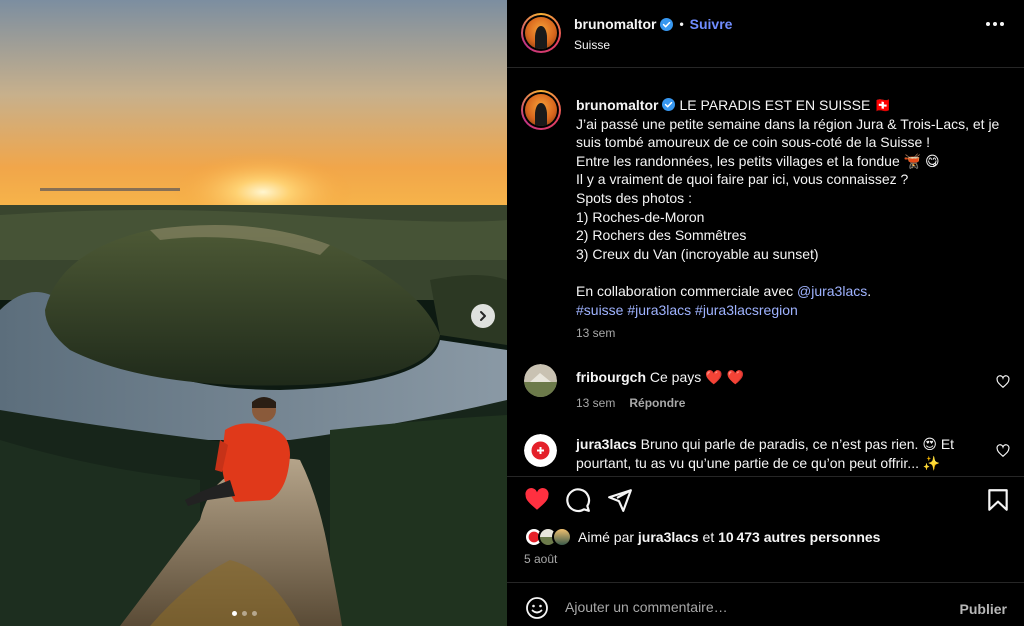 The image size is (1024, 626). I want to click on caption-title: LE PARADIS EST EN SUISSE 🇨🇭, so click(785, 105).